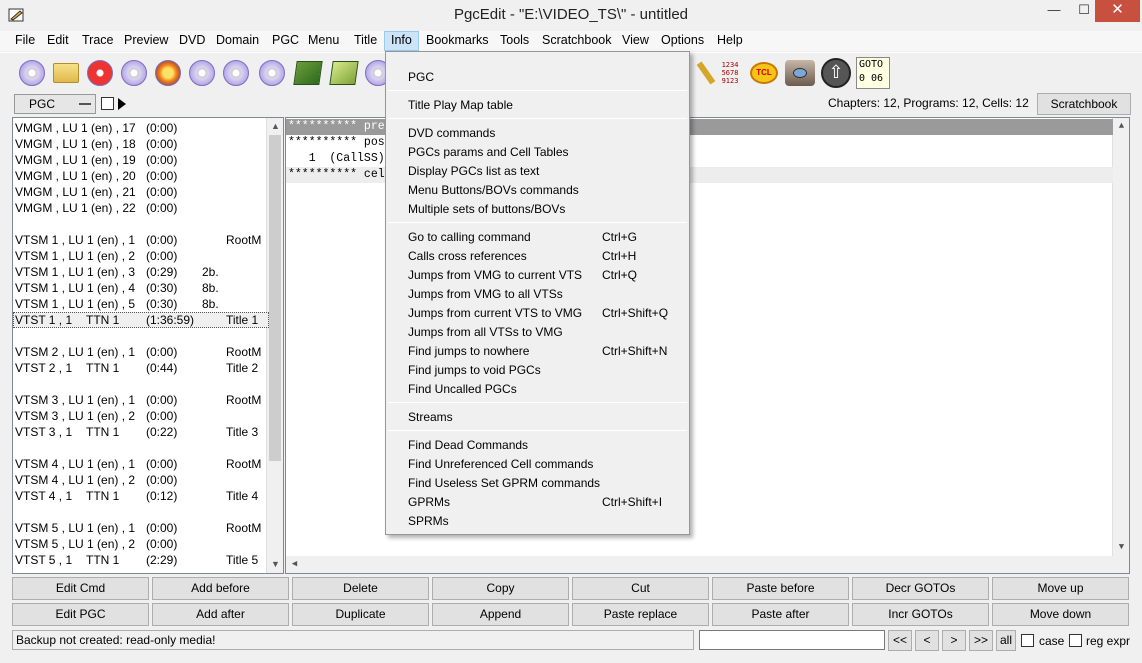 Image resolution: width=1142 pixels, height=663 pixels. Describe the element at coordinates (141, 256) in the screenshot. I see `list-item: VTSM 1 , LU 1 (en) , 2 (0:00)` at that location.